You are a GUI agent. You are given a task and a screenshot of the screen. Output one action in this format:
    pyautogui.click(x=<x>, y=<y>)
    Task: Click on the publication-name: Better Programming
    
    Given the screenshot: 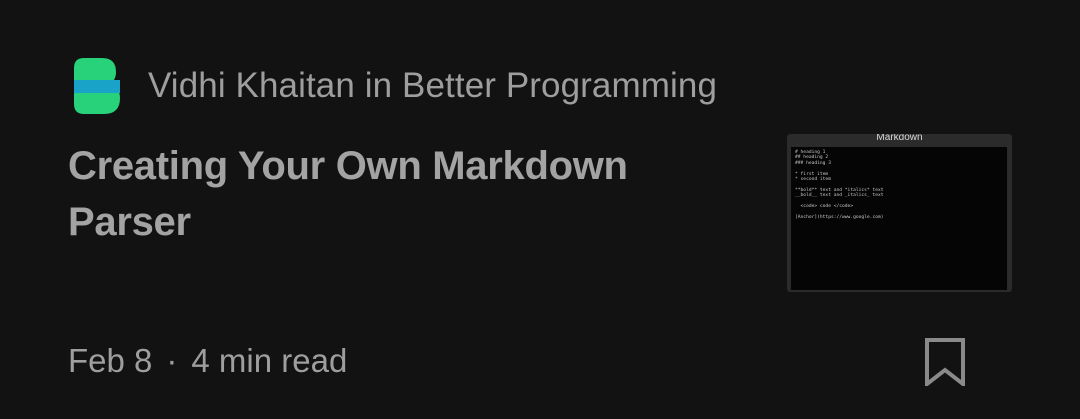 What is the action you would take?
    pyautogui.click(x=559, y=85)
    